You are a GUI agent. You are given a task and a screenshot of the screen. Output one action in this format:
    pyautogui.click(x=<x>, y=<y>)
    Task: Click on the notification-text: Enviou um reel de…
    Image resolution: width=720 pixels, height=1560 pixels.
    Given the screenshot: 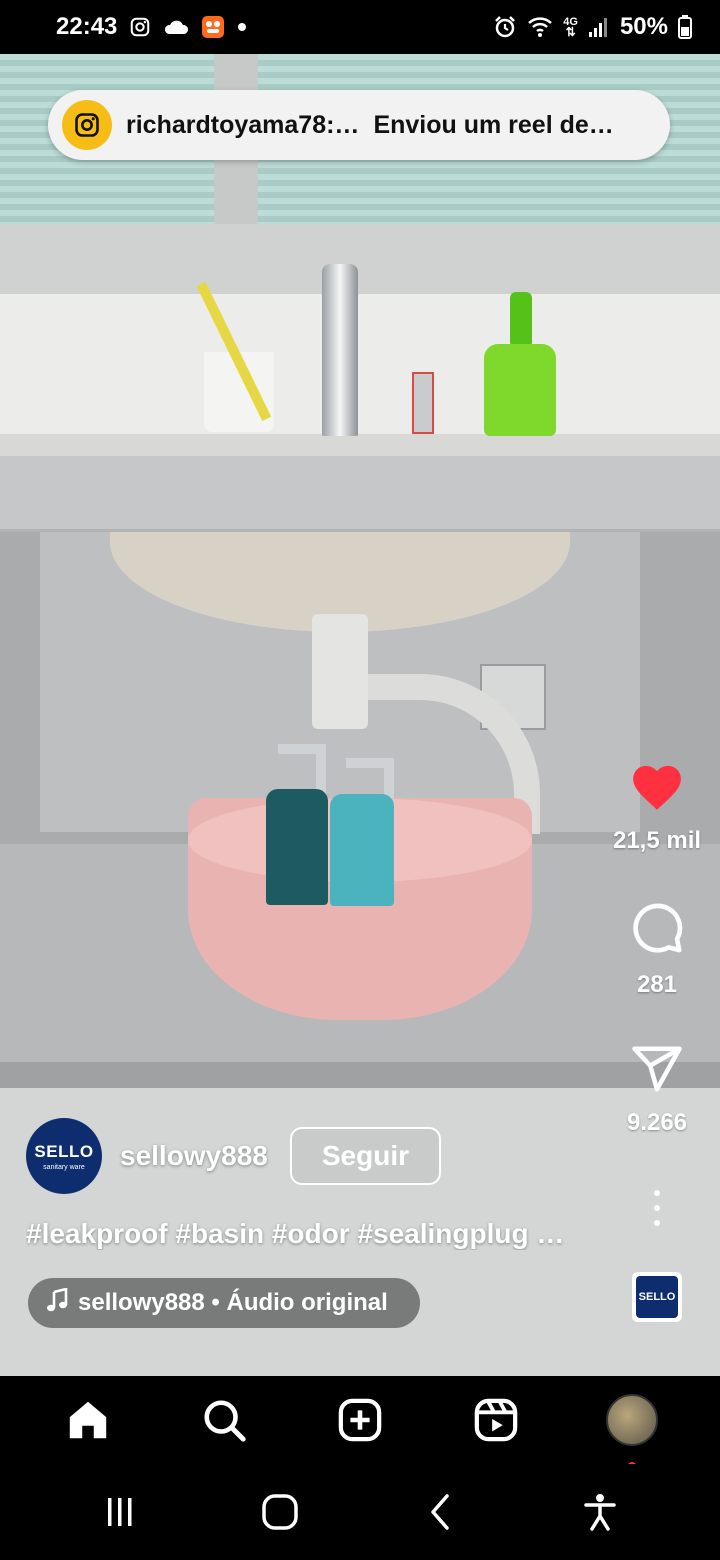 What is the action you would take?
    pyautogui.click(x=493, y=124)
    